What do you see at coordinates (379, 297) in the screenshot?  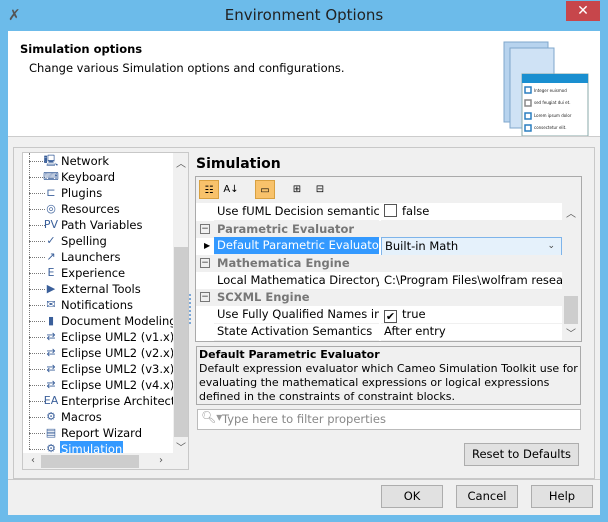 I see `property-category: − SCXML Engine` at bounding box center [379, 297].